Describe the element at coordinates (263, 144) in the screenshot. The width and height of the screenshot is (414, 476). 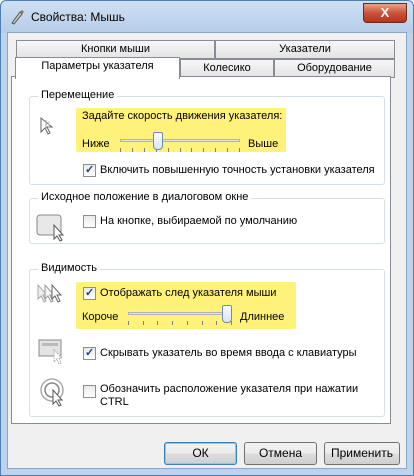
I see `speed-fast-label: Выше` at that location.